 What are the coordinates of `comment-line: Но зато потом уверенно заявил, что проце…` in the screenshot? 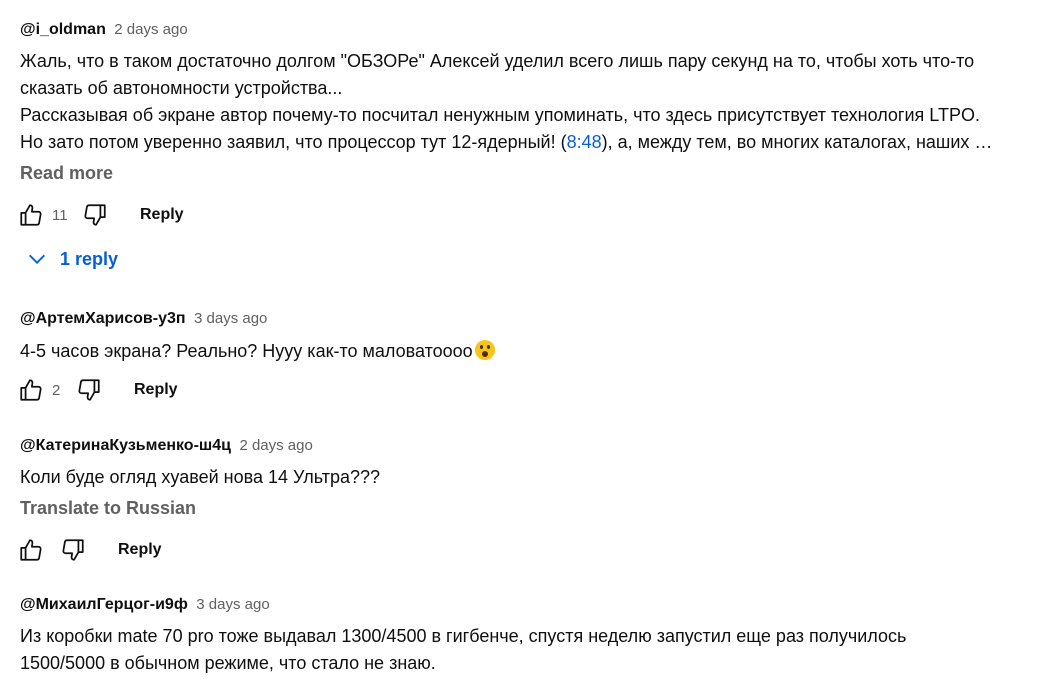 It's located at (536, 142).